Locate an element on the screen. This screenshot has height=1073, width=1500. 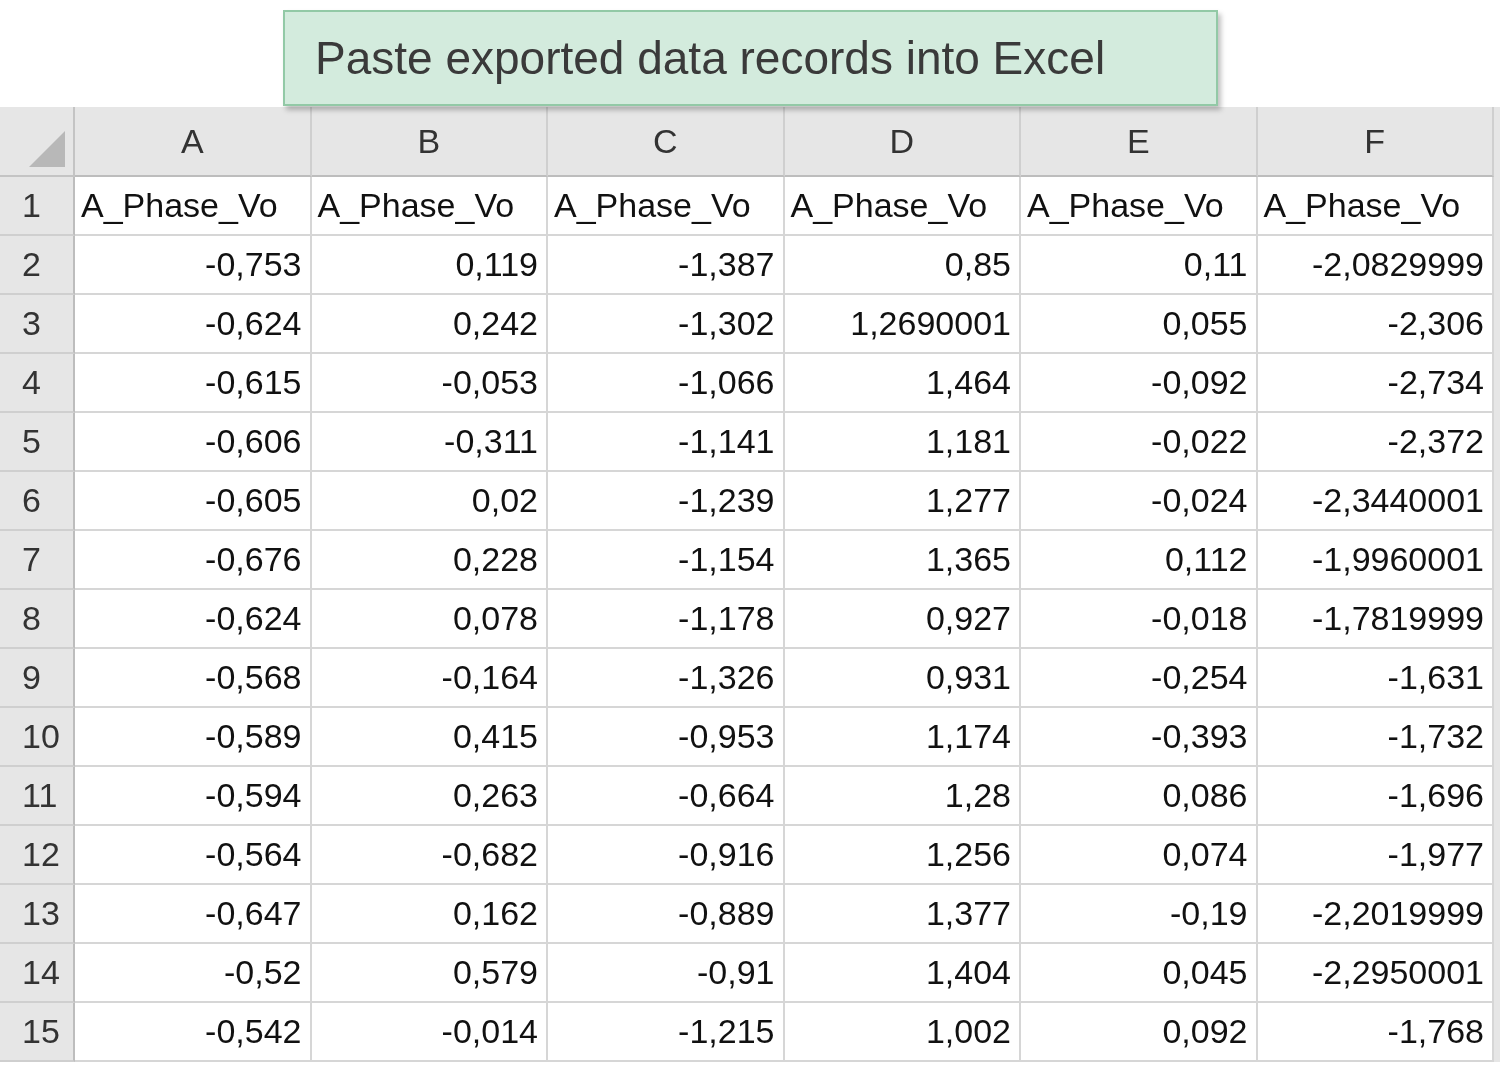
row-header: 8 is located at coordinates (37, 619).